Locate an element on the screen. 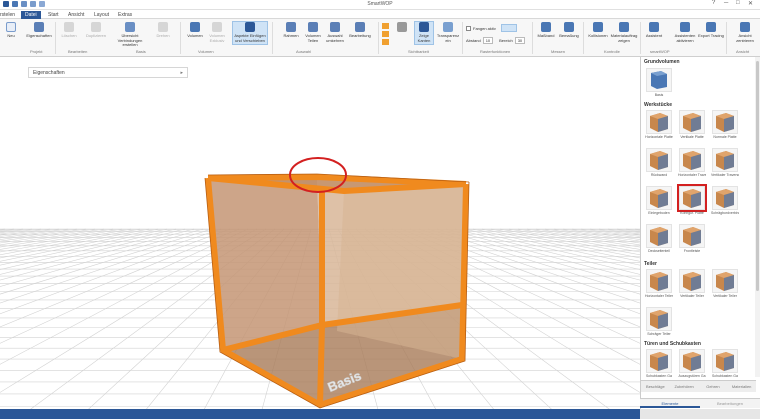 Image resolution: width=760 pixels, height=419 pixels. library-tile: Normale Platte is located at coordinates (725, 125).